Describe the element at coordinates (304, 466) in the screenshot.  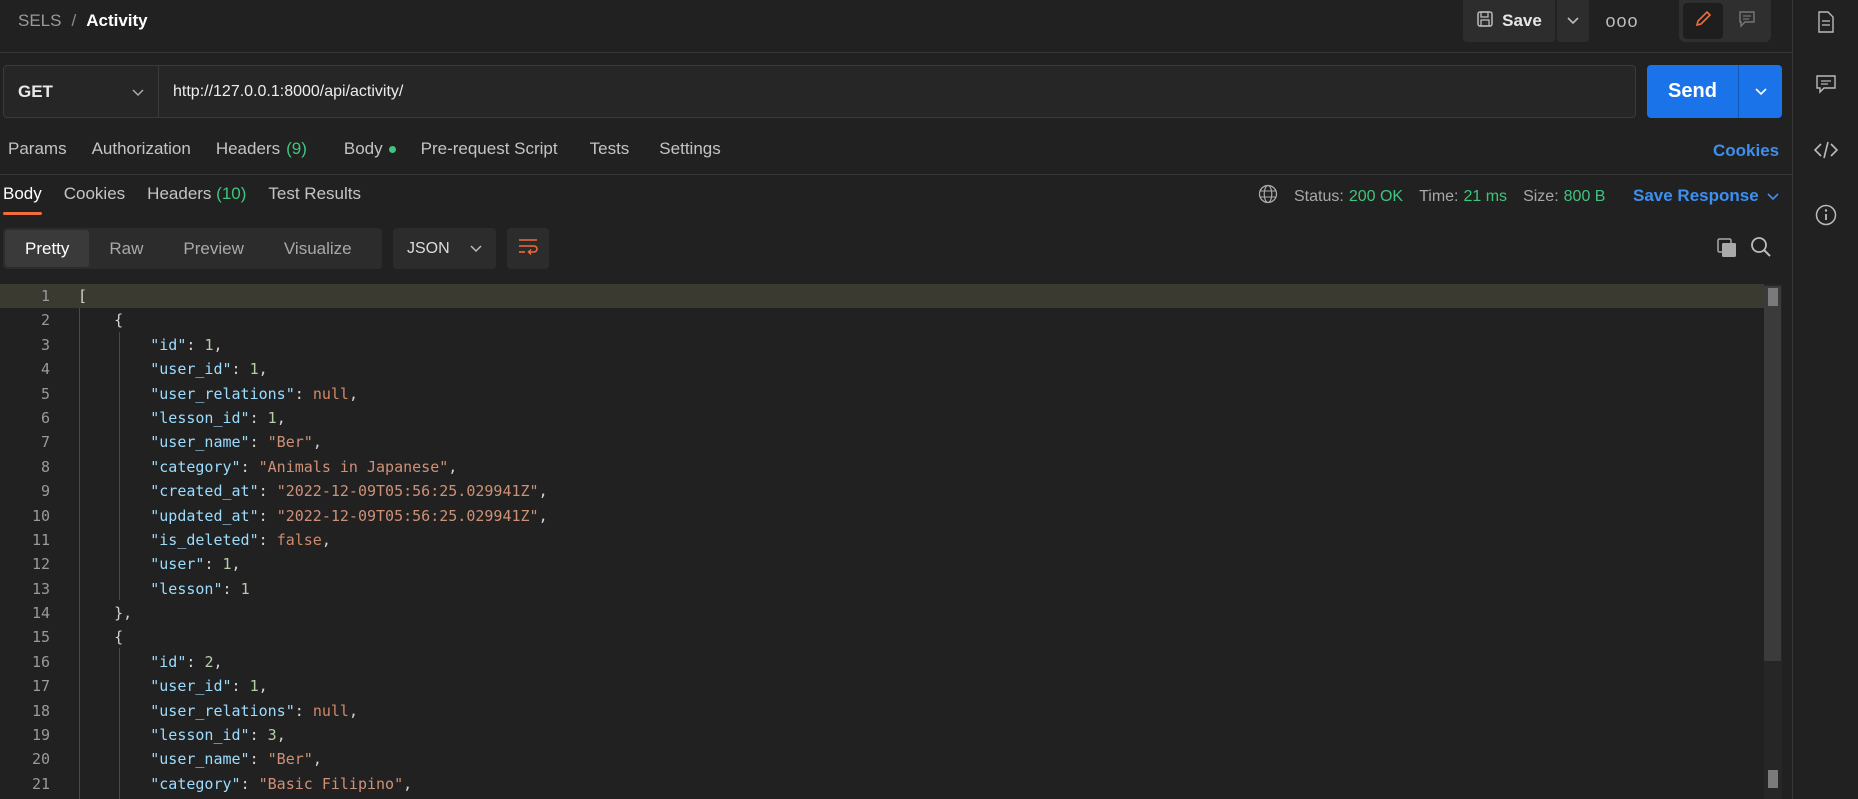
I see `code-text: "category": "Animals in Japanese",` at that location.